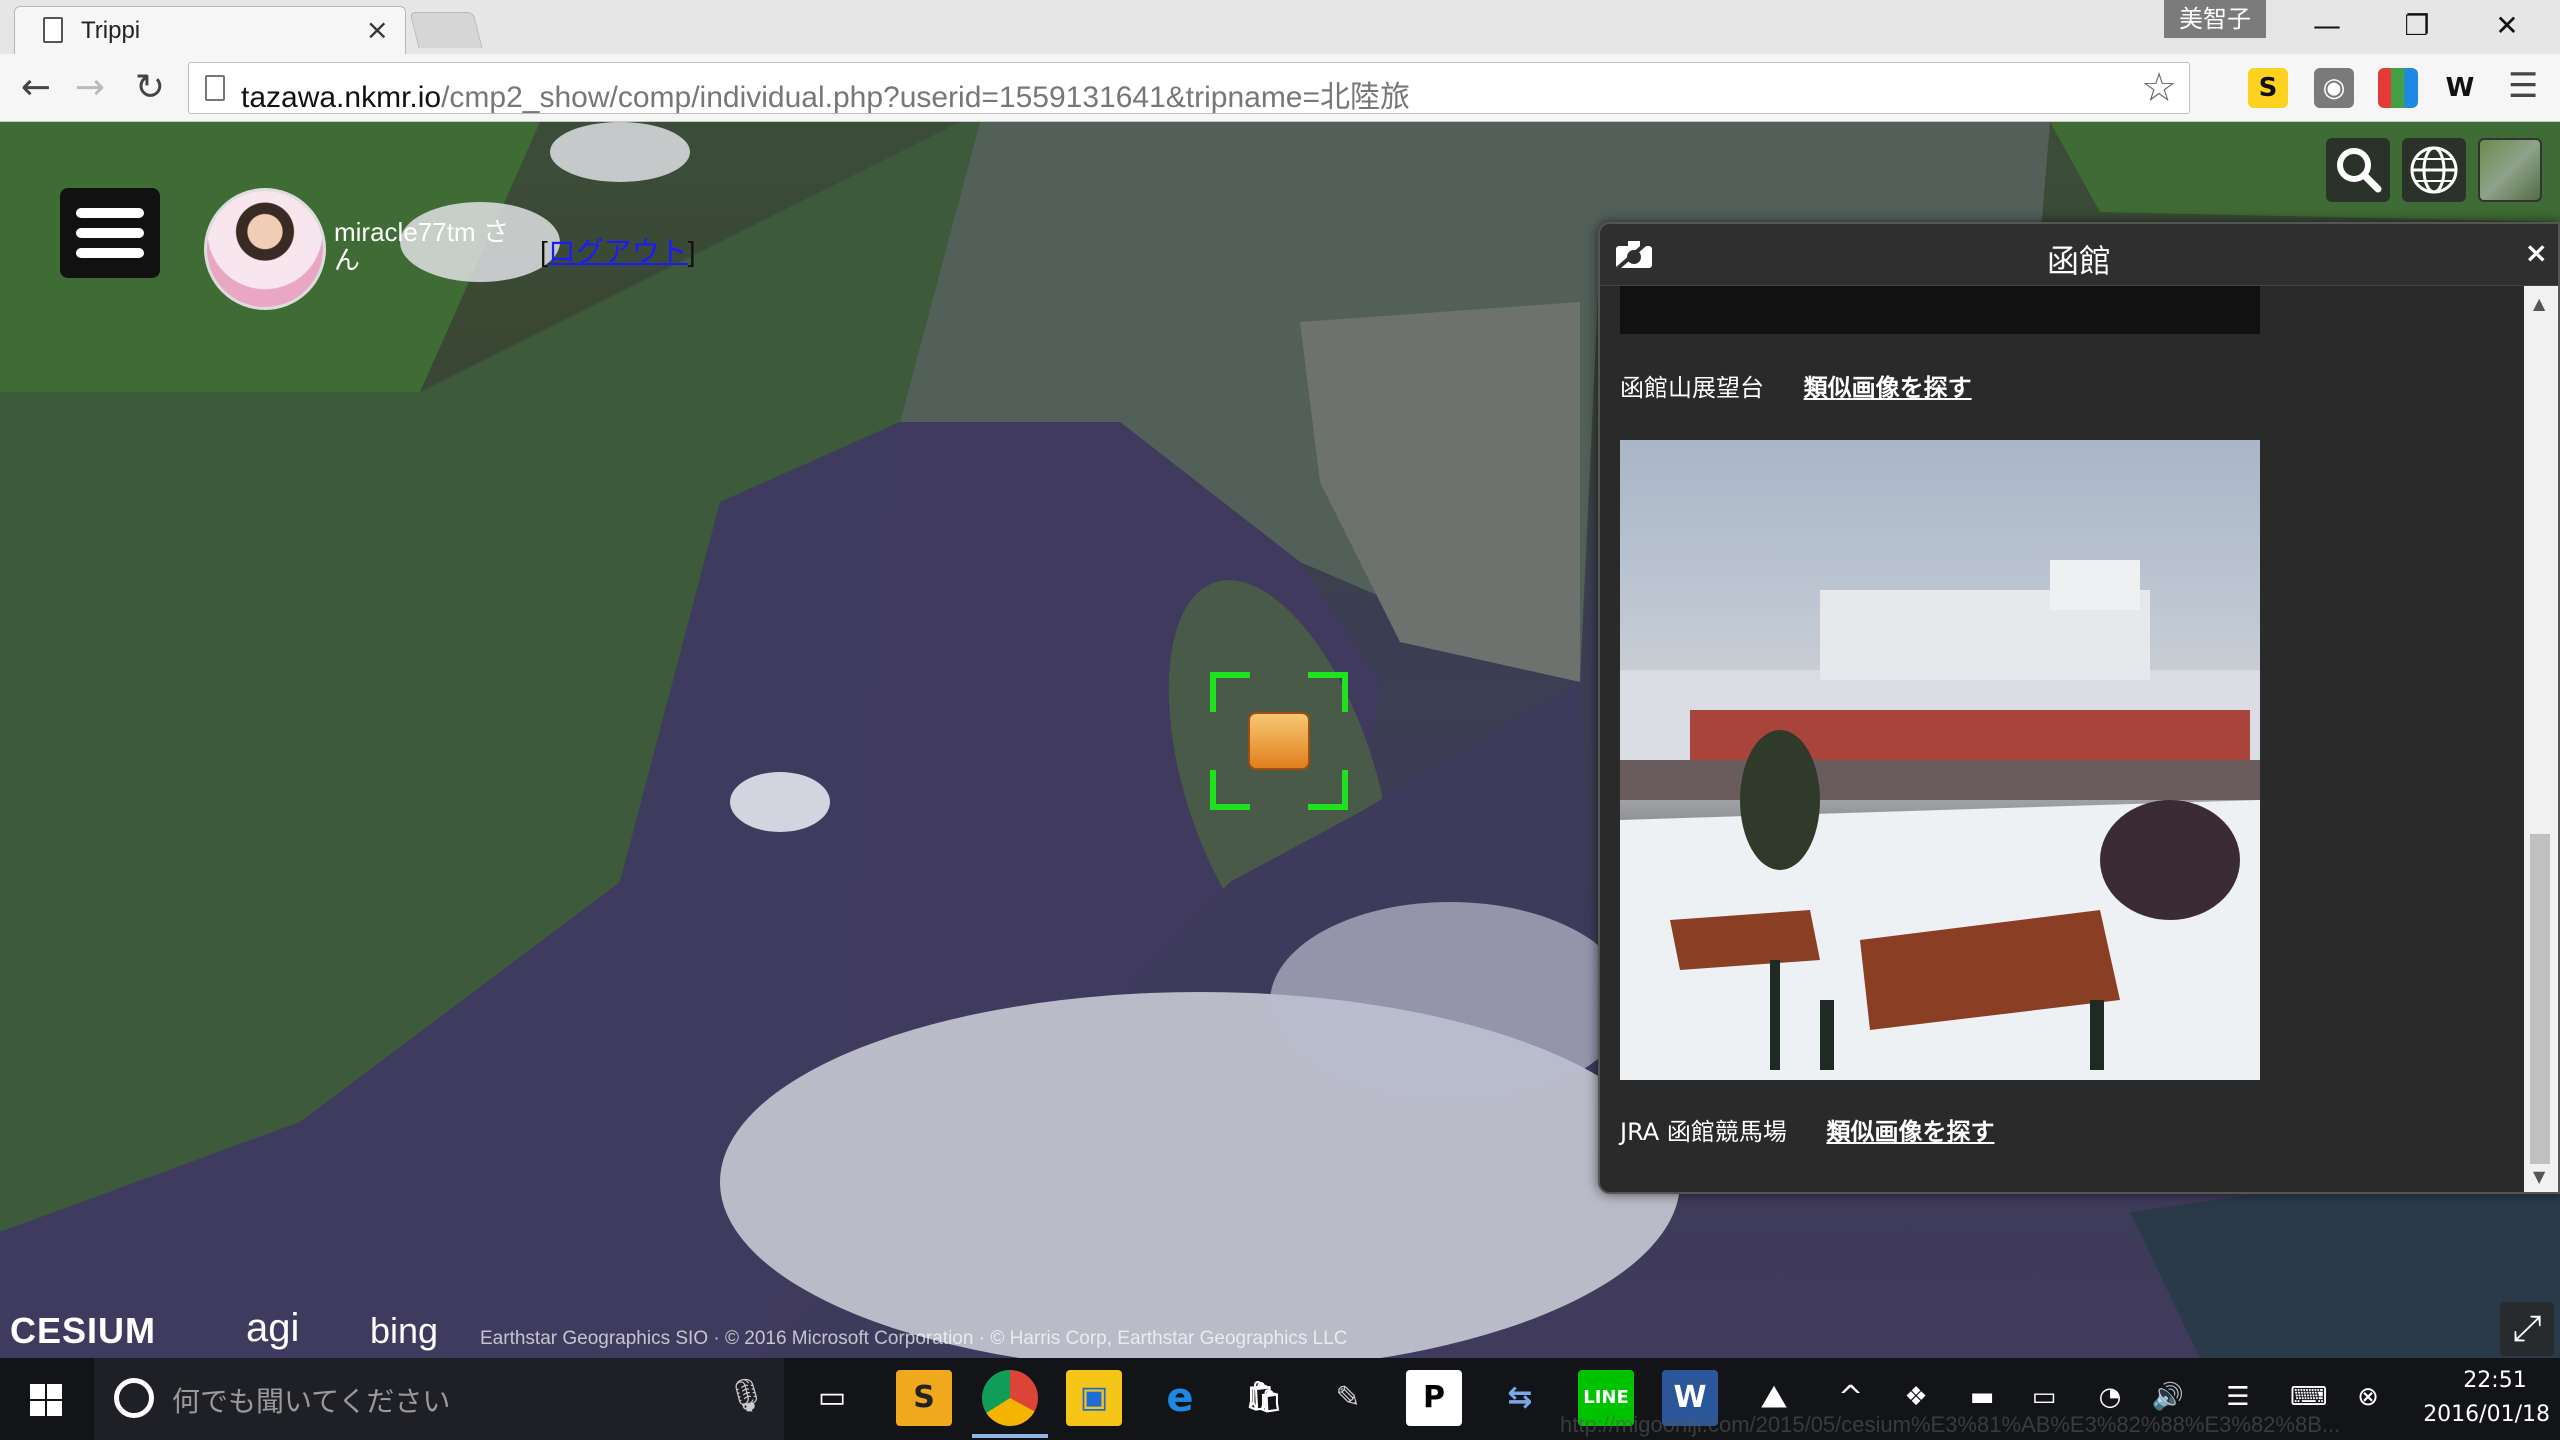 This screenshot has width=2560, height=1440. I want to click on agi-logo: agi, so click(272, 1328).